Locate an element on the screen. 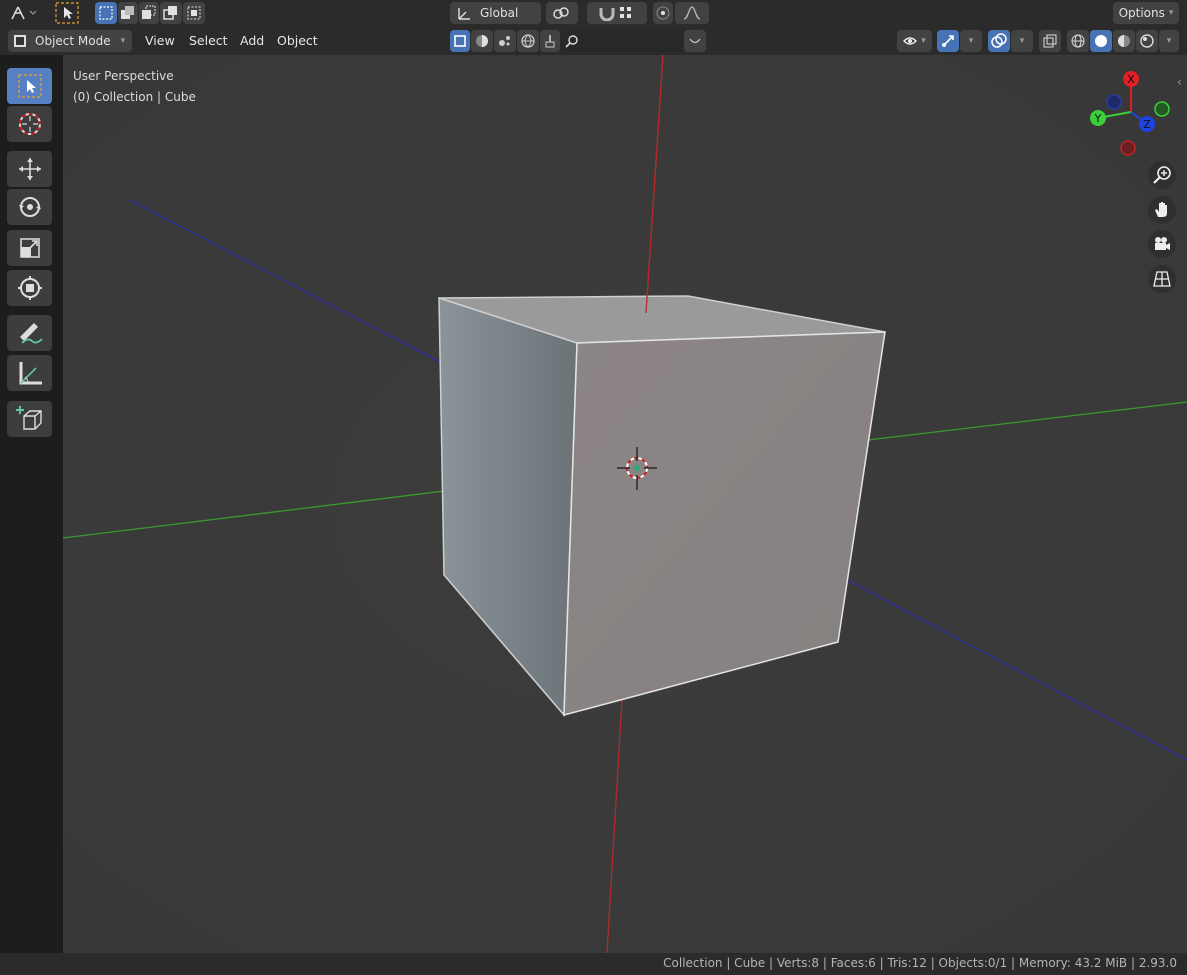  tool-select-box is located at coordinates (29, 86).